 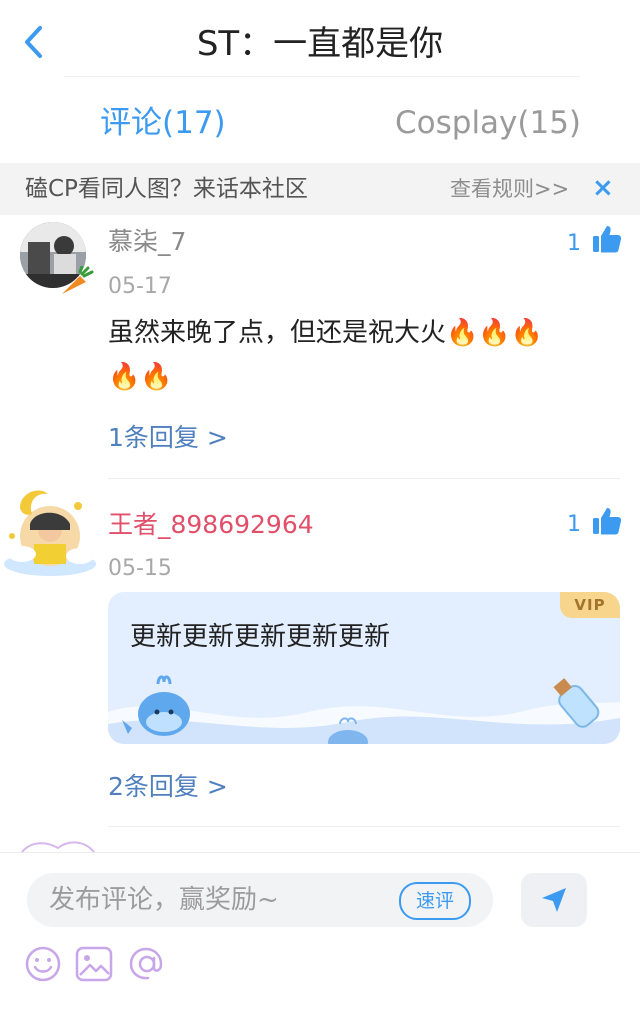 I want to click on mention-icon, so click(x=147, y=964).